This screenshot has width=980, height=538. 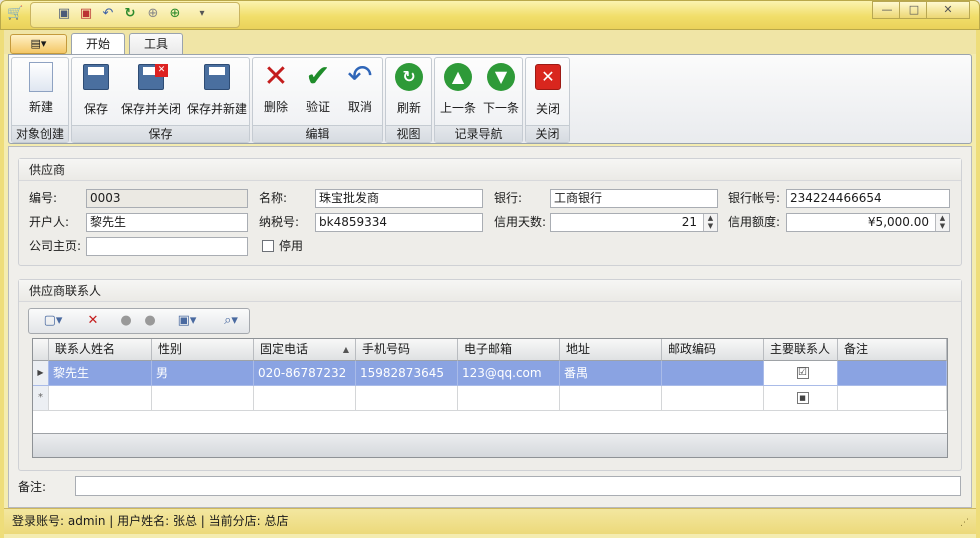 I want to click on save-close-icon: ▣, so click(x=86, y=14).